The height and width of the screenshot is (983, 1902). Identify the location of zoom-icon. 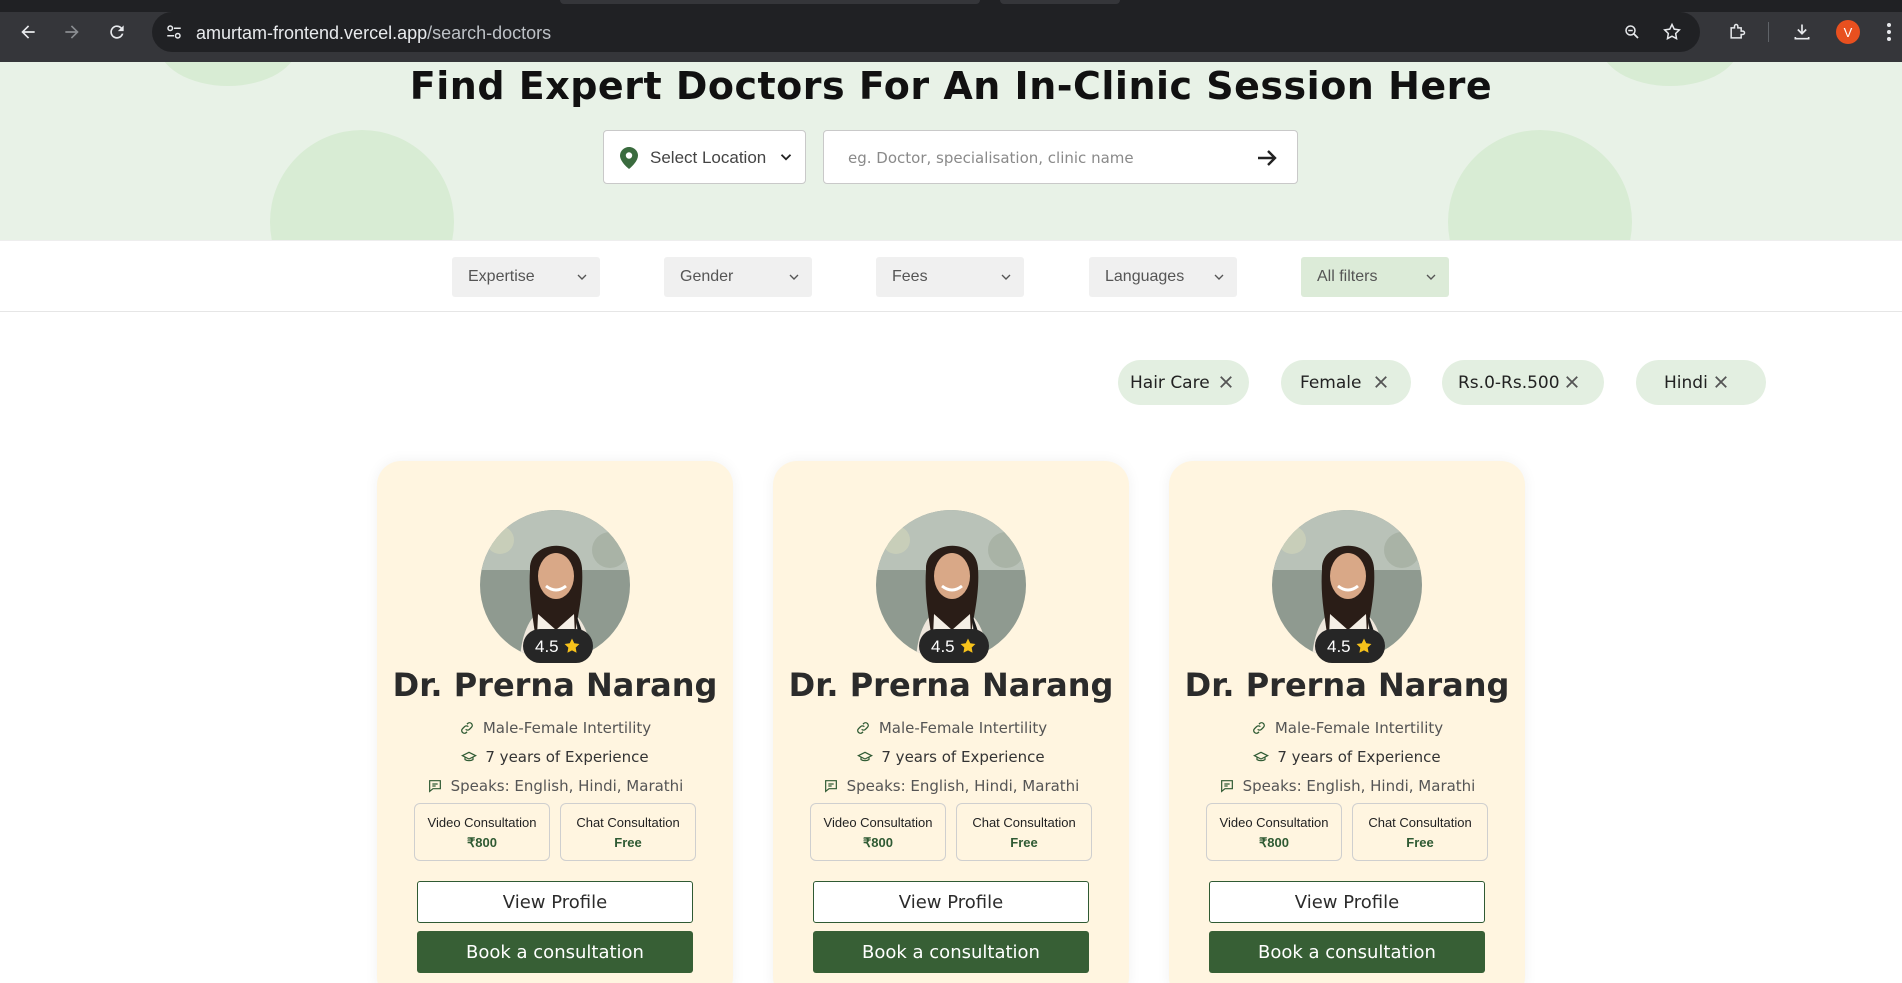
(1632, 32).